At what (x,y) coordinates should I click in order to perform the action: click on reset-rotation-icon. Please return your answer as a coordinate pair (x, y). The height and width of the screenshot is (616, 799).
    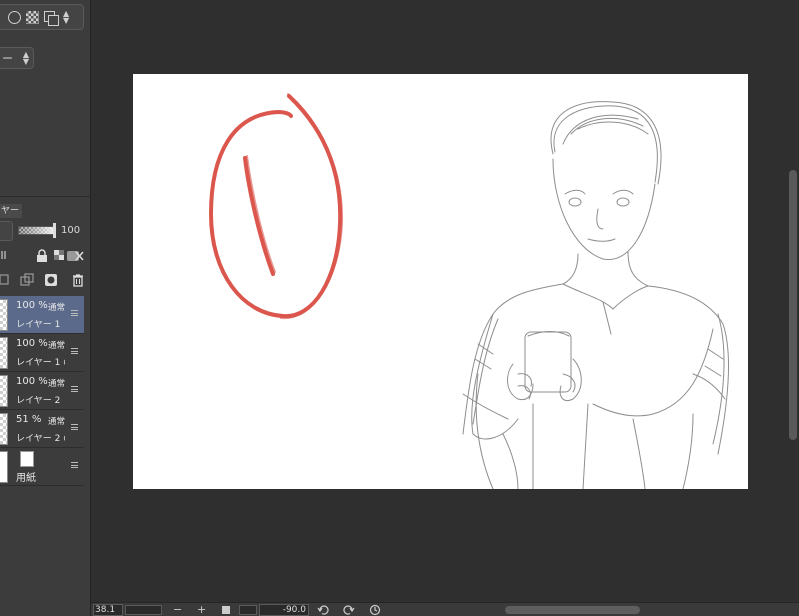
    Looking at the image, I should click on (375, 610).